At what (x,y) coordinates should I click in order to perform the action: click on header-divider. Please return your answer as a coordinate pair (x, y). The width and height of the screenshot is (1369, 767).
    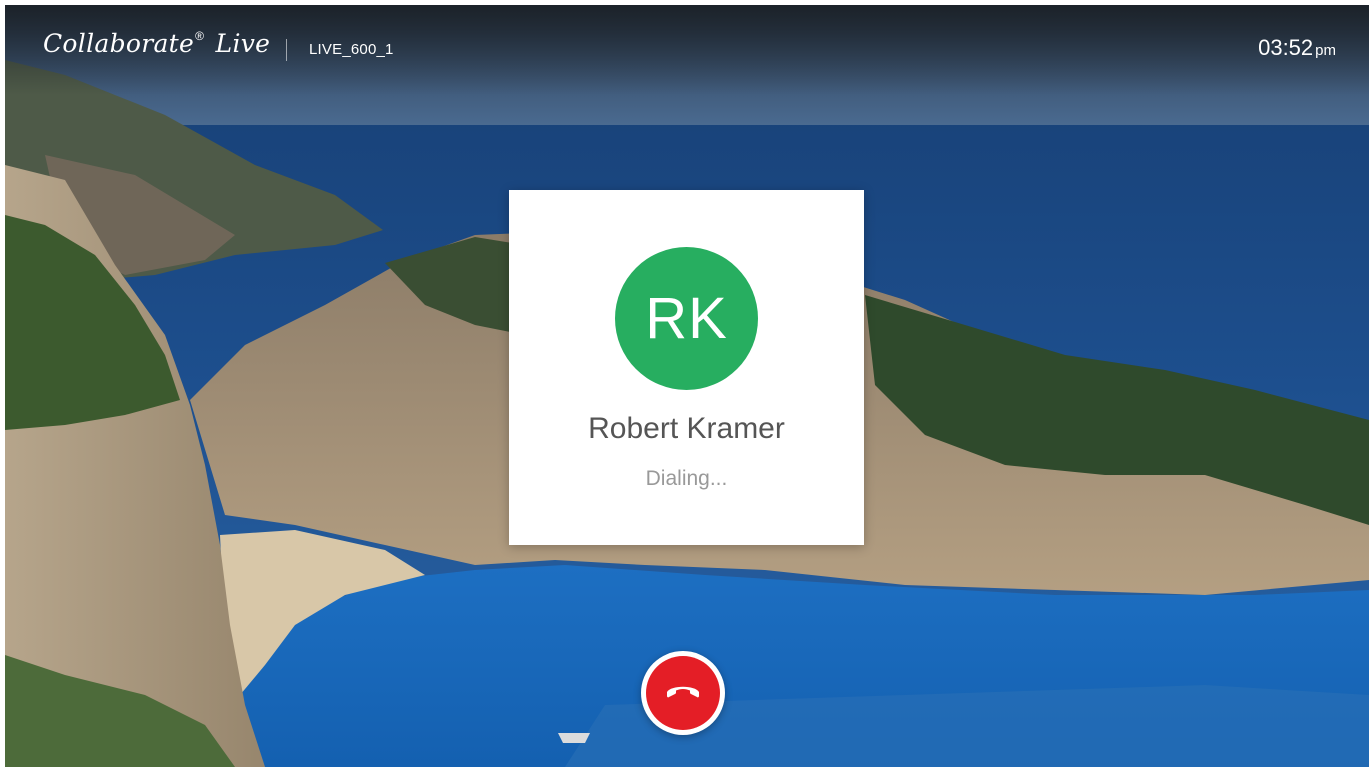
    Looking at the image, I should click on (286, 50).